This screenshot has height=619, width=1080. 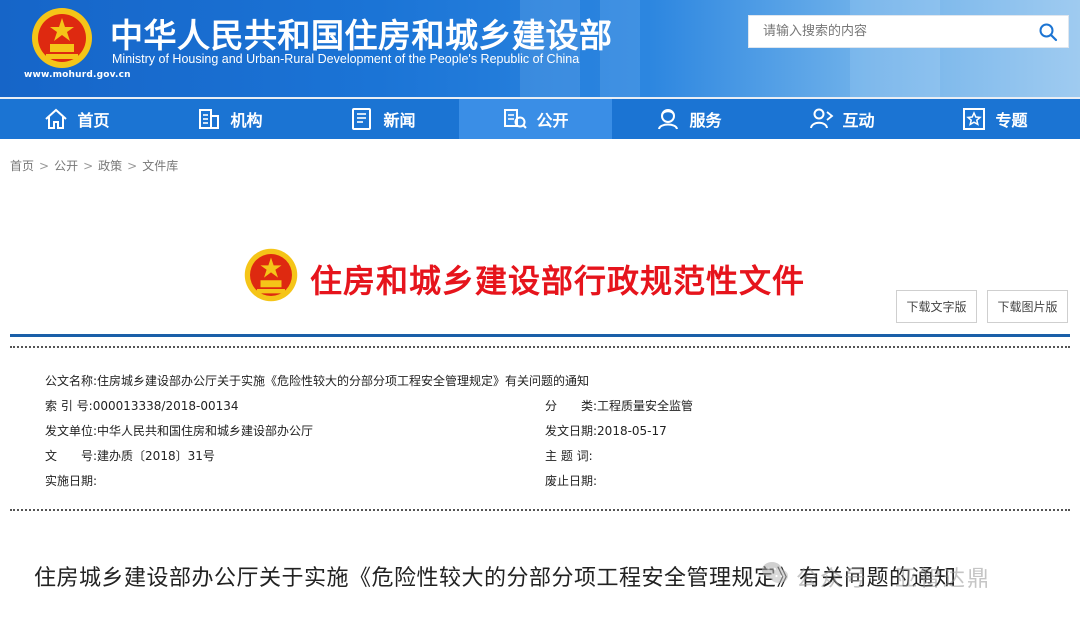 I want to click on meta-index: 索 引 号:000013338/2018-00134, so click(x=142, y=405).